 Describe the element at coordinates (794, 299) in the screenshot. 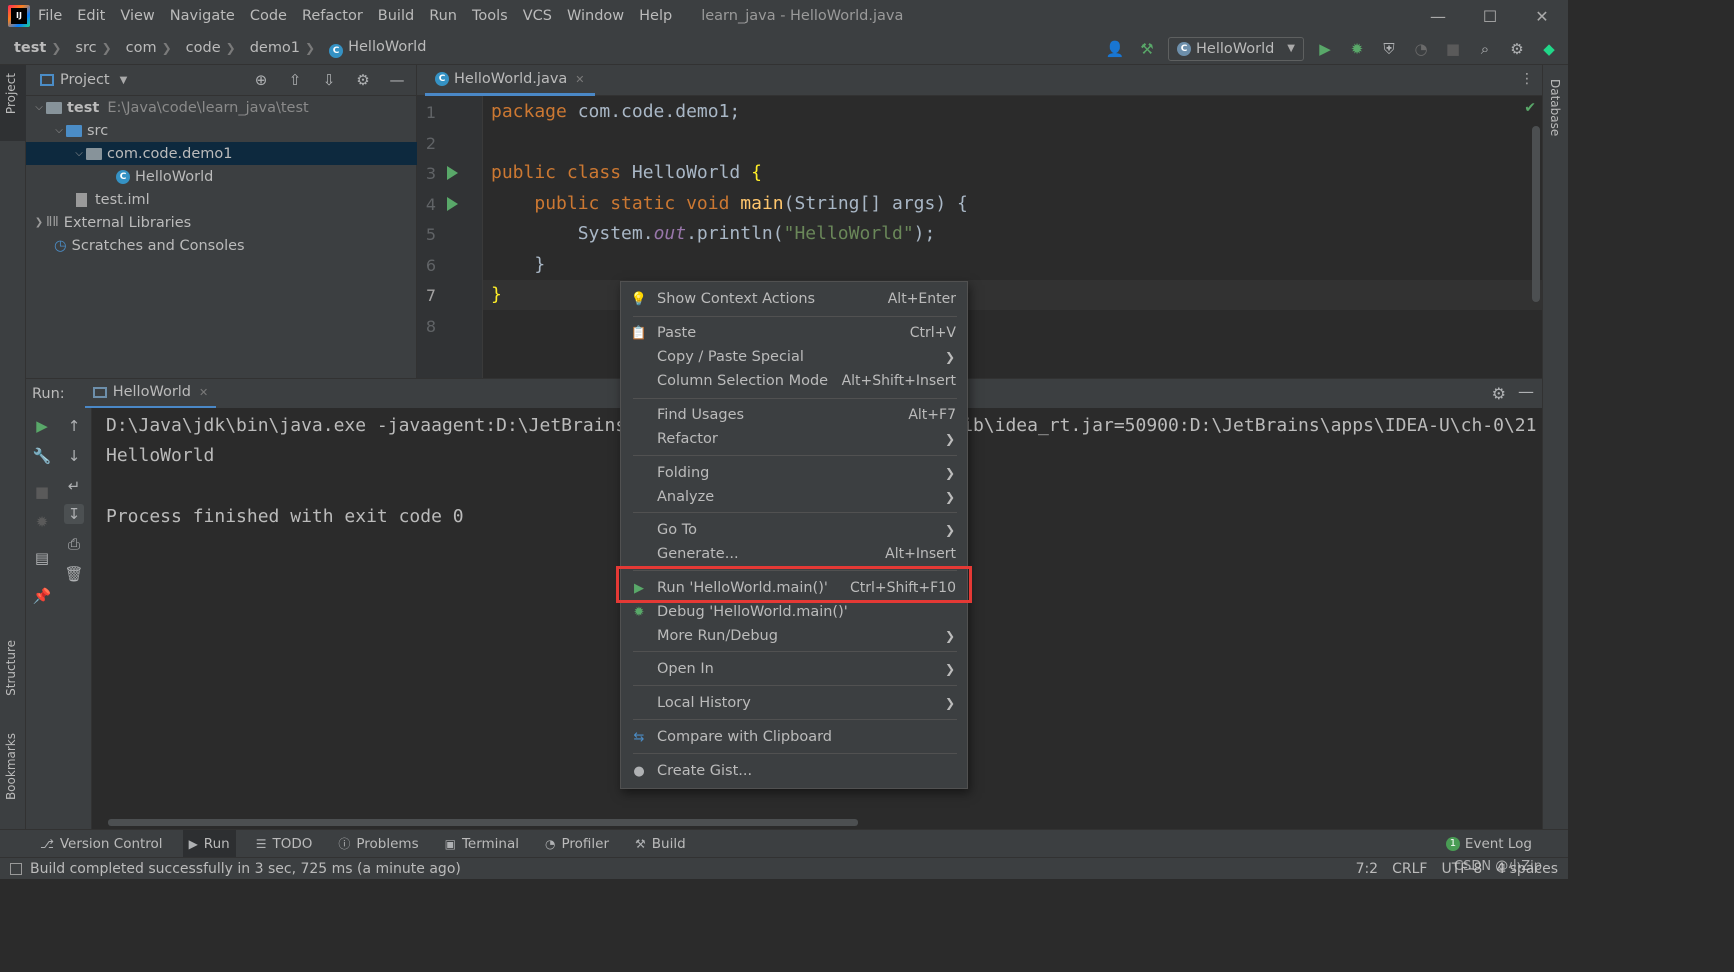

I see `menu-show-context-actions: 💡 Show Context Actions Alt+Enter` at that location.